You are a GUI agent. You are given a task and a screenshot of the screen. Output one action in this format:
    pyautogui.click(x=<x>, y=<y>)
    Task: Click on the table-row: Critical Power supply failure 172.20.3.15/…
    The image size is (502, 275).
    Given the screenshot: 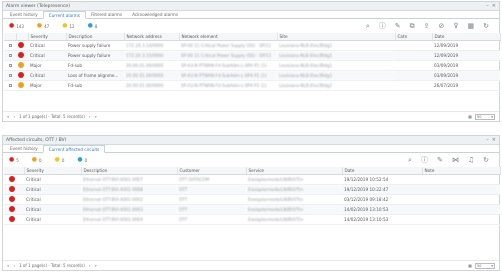 What is the action you would take?
    pyautogui.click(x=252, y=55)
    